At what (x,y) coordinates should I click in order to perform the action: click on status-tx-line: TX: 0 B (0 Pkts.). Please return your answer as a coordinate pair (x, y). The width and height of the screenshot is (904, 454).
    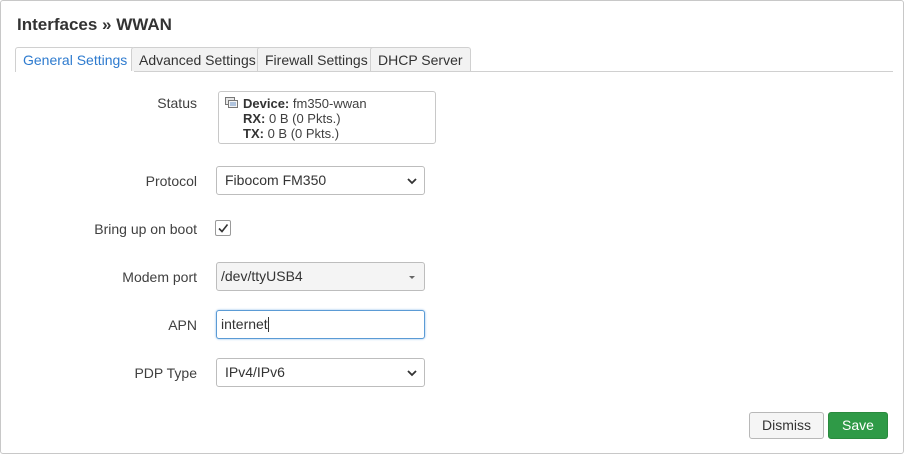
    Looking at the image, I should click on (339, 133).